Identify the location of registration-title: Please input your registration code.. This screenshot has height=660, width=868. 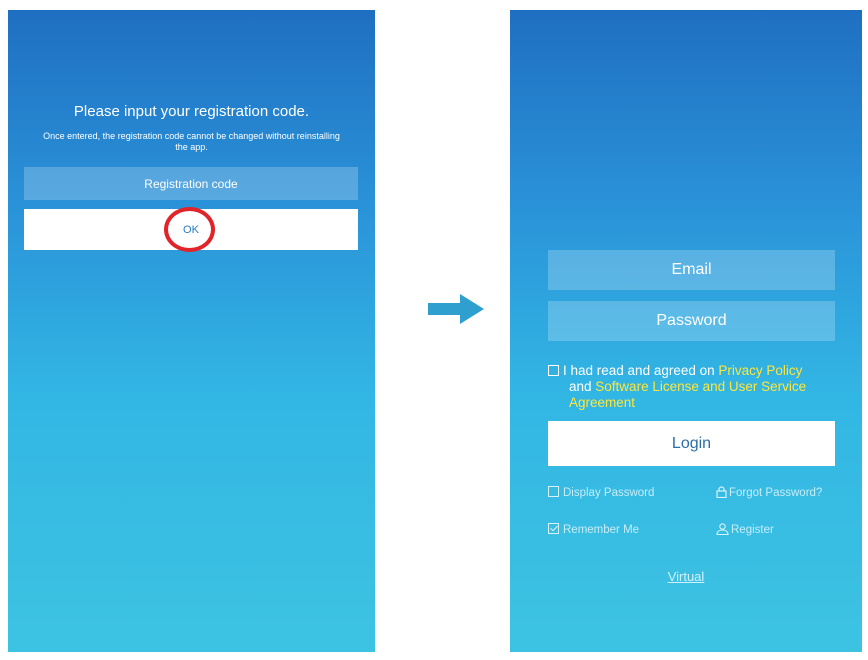
(191, 111).